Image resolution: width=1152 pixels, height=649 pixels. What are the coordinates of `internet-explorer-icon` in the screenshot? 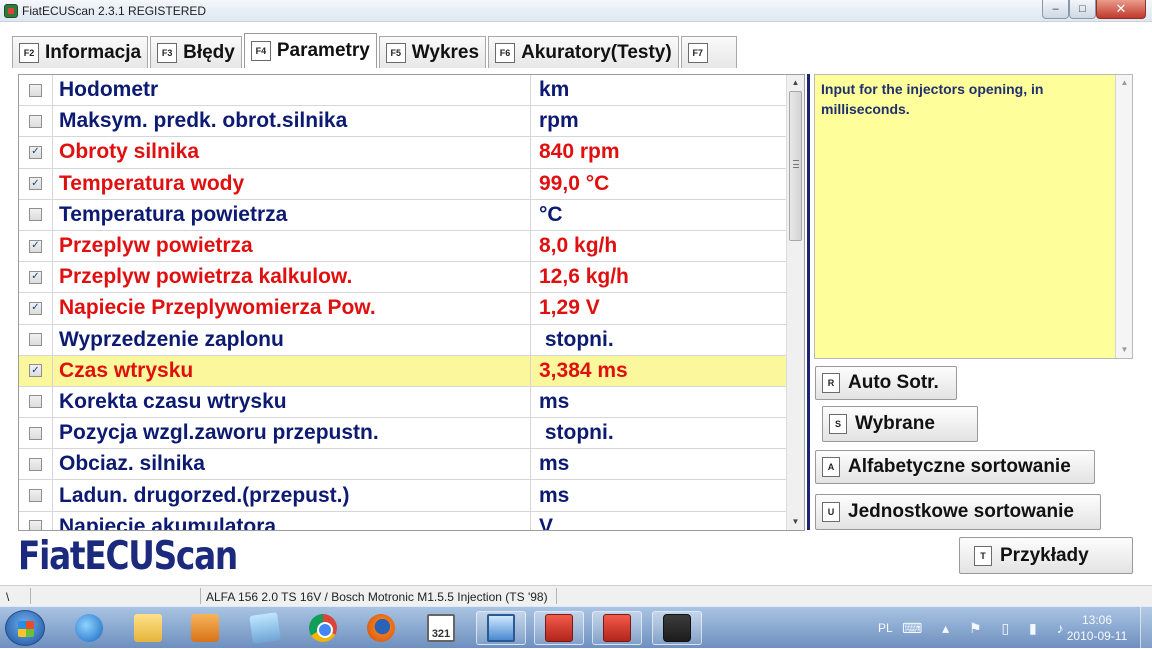 It's located at (89, 628).